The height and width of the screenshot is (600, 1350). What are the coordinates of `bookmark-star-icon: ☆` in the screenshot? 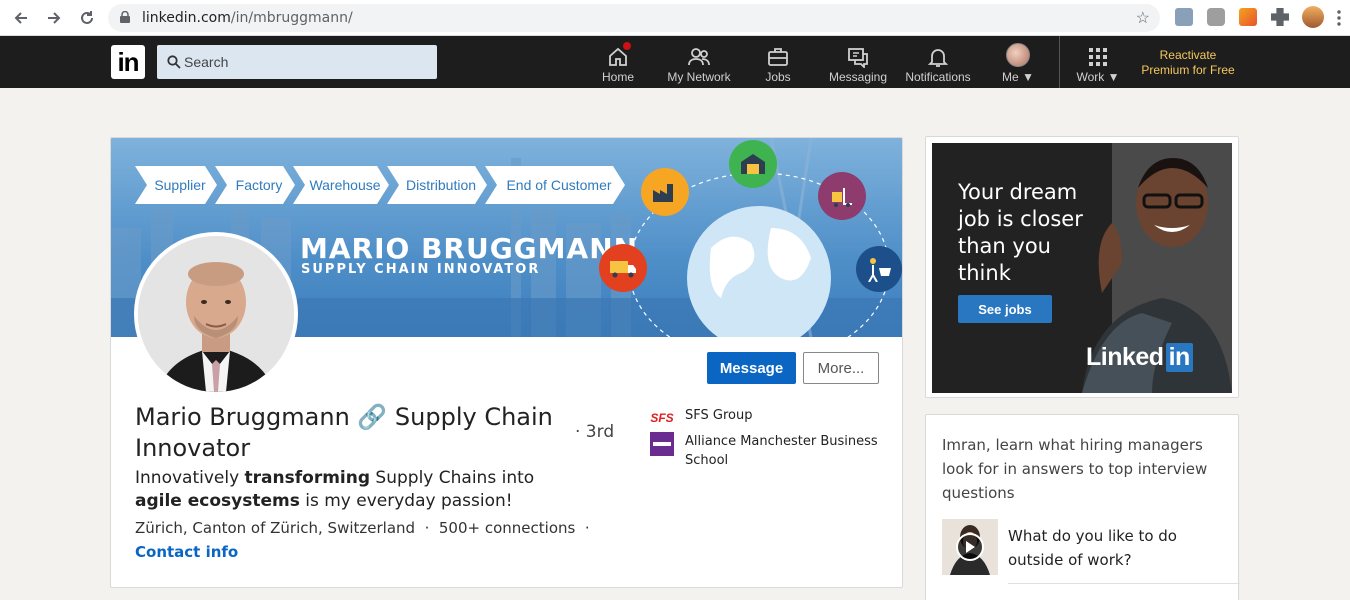 It's located at (1143, 18).